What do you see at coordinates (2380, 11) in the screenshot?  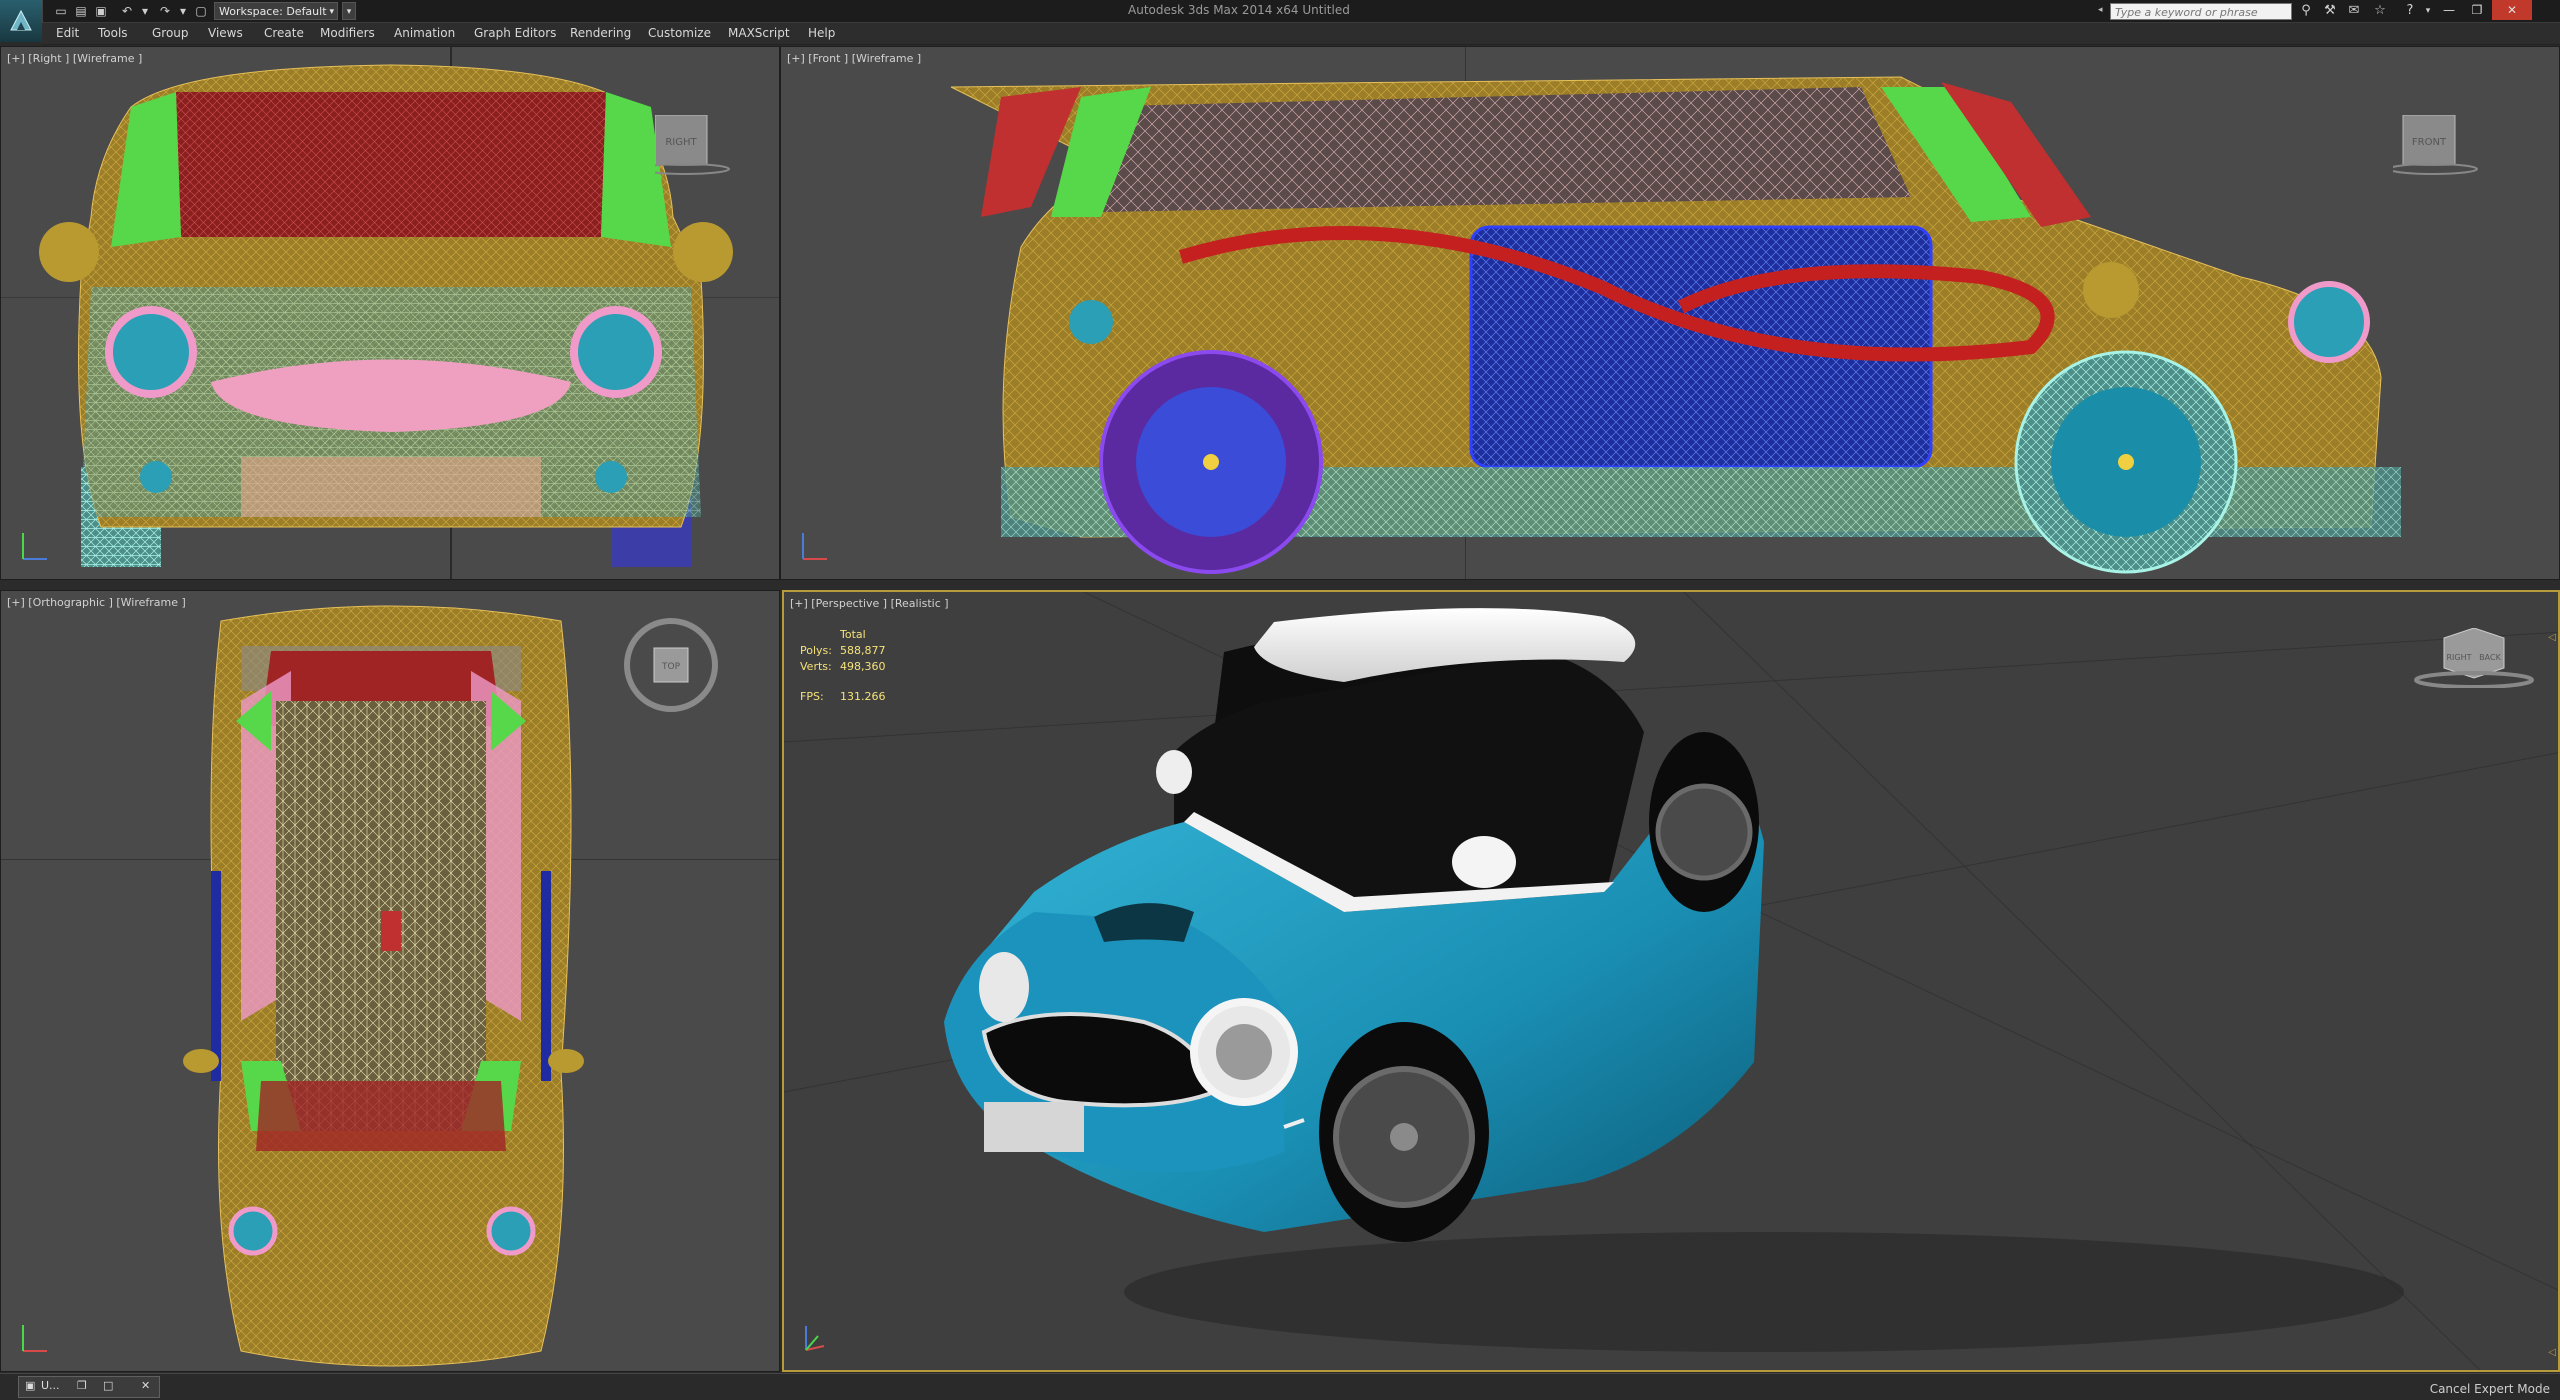 I see `favorites-icon: ☆` at bounding box center [2380, 11].